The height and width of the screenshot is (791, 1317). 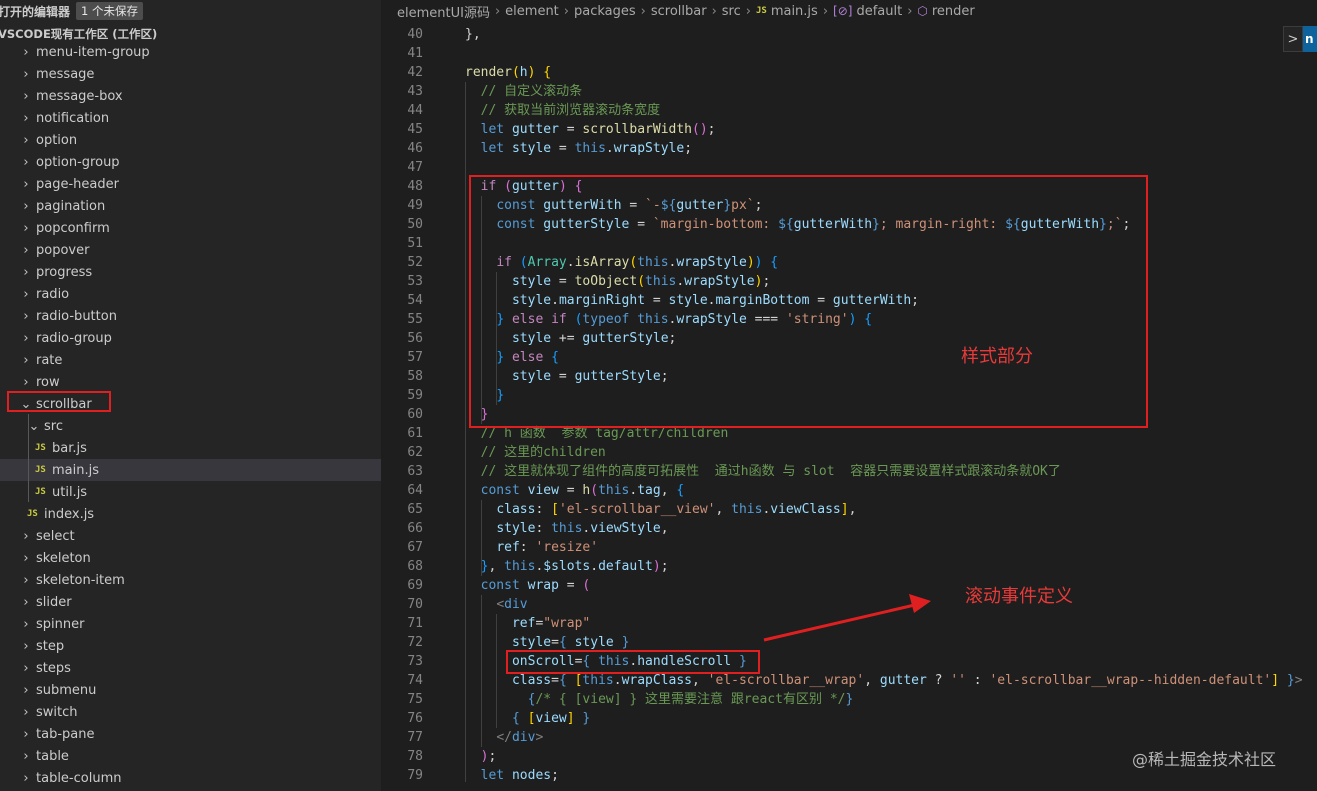 What do you see at coordinates (190, 778) in the screenshot?
I see `tree-item-table-column: › table-column` at bounding box center [190, 778].